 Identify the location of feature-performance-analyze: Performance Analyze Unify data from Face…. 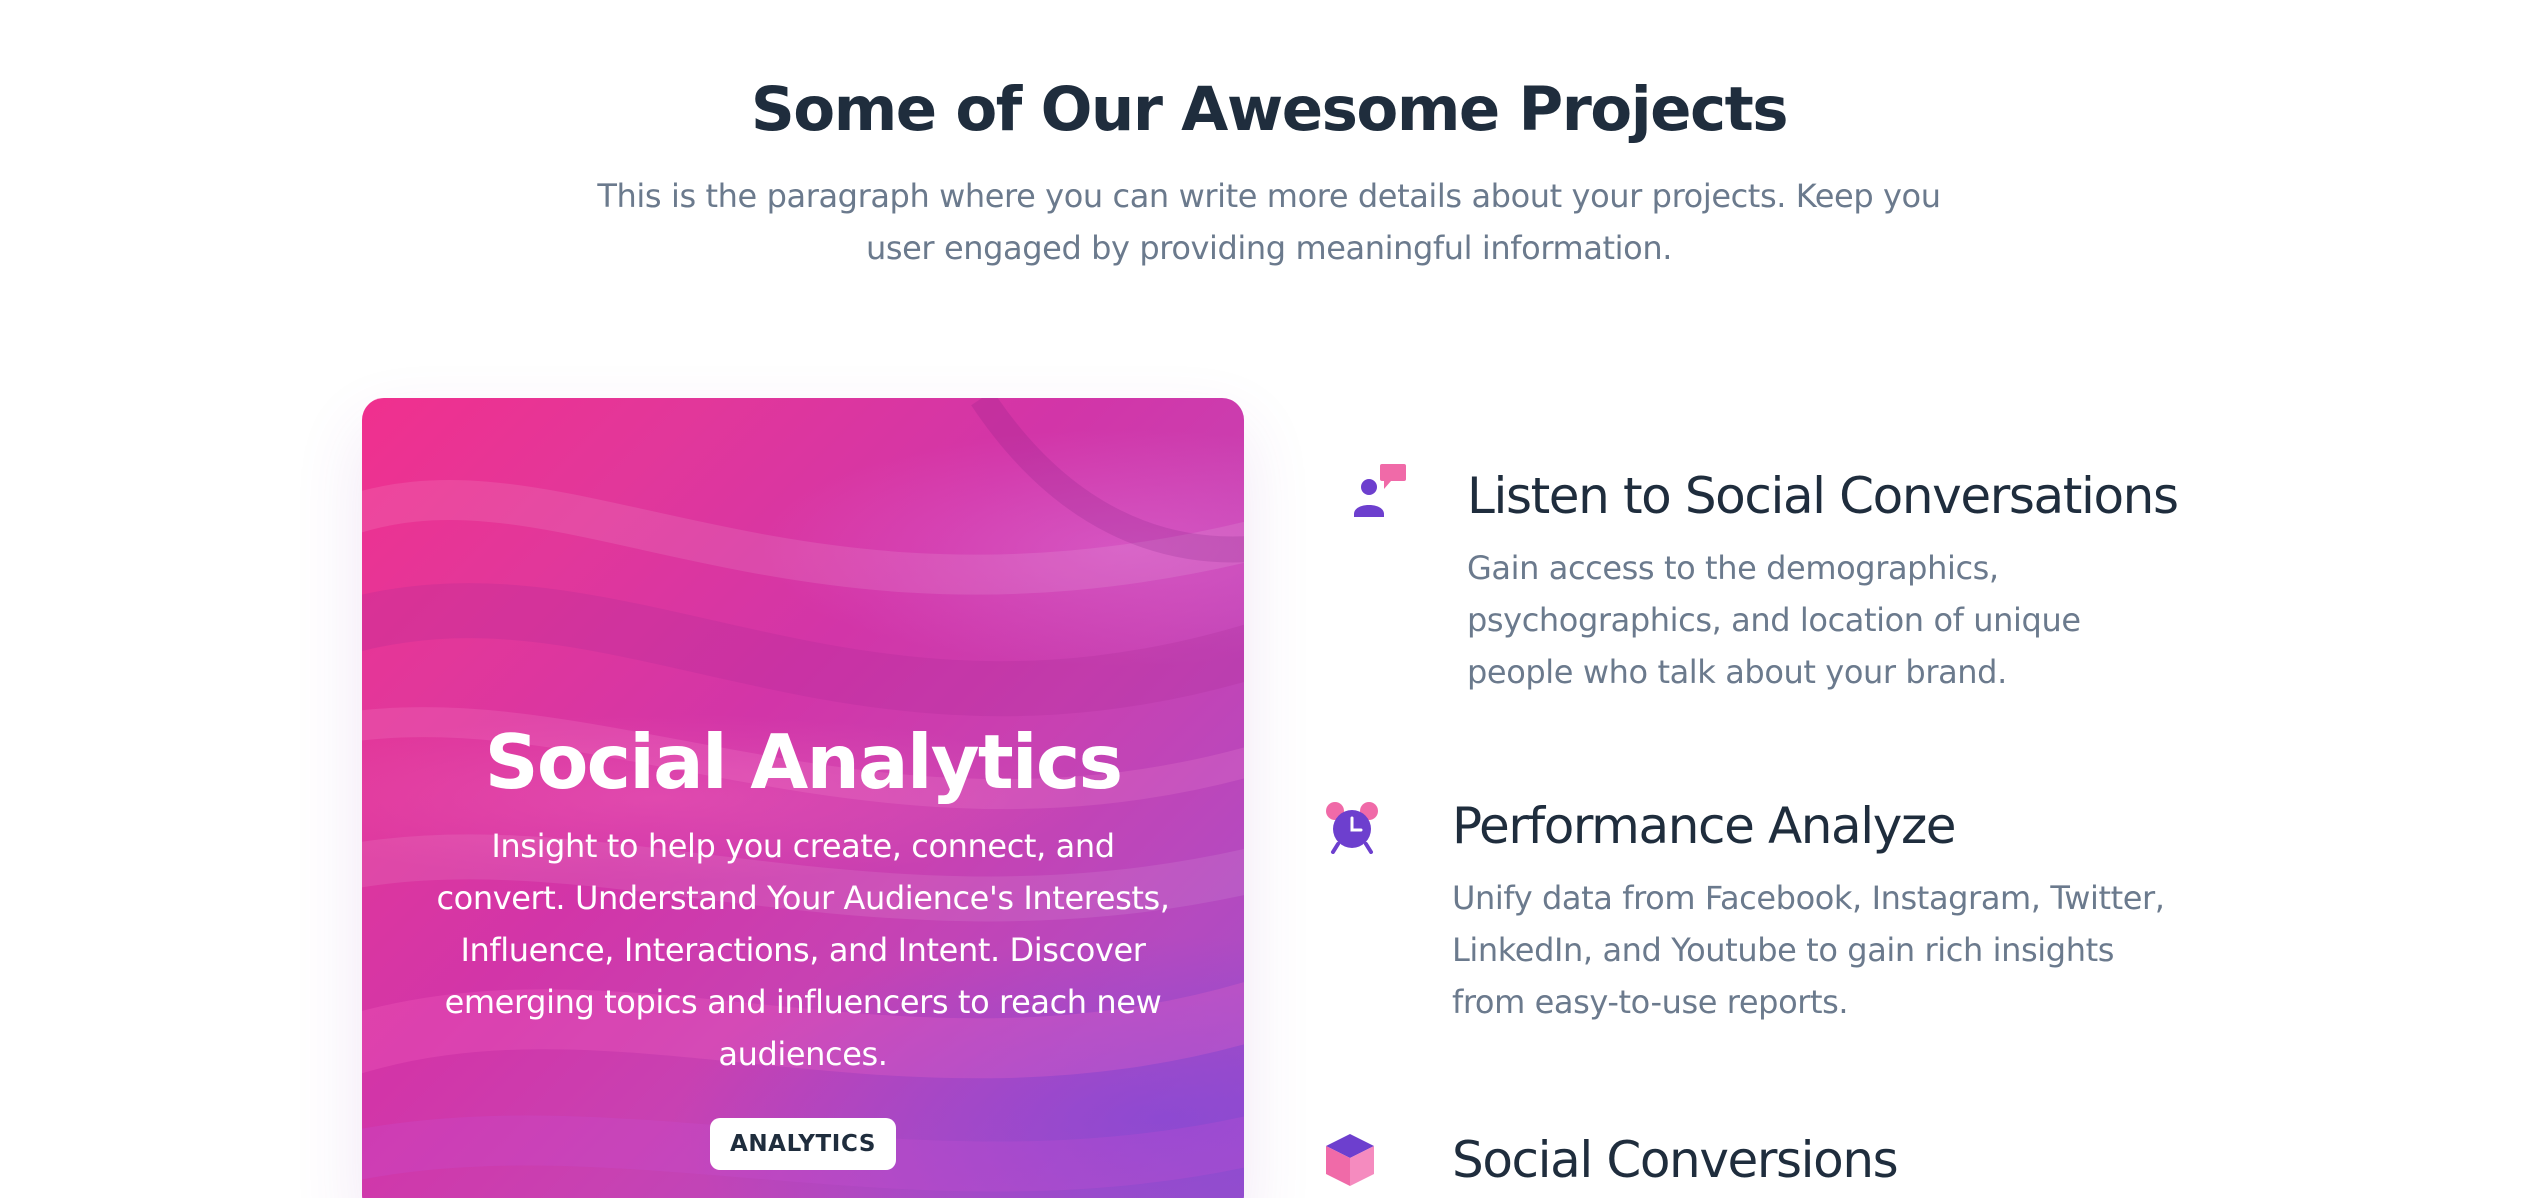
(1770, 919).